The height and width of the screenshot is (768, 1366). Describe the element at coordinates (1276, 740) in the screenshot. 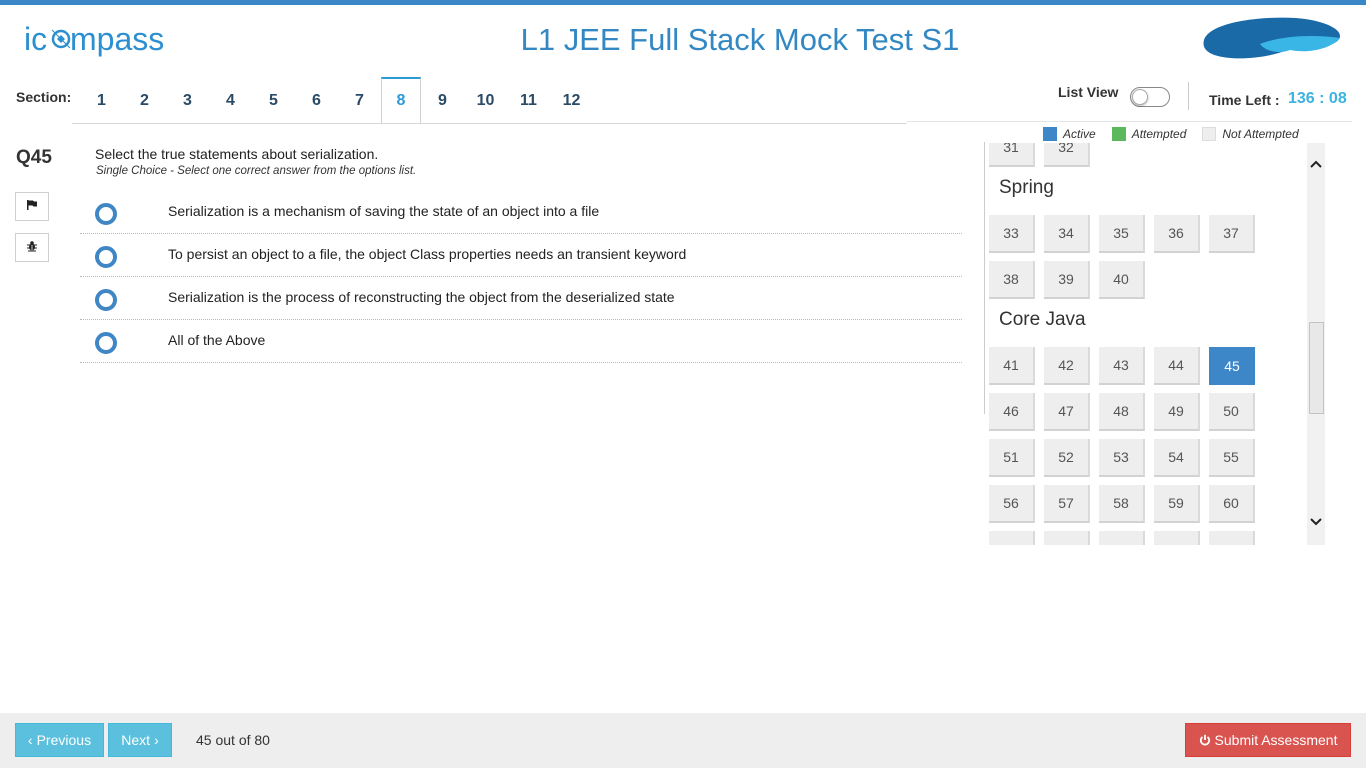

I see `submit-label: Submit Assessment` at that location.